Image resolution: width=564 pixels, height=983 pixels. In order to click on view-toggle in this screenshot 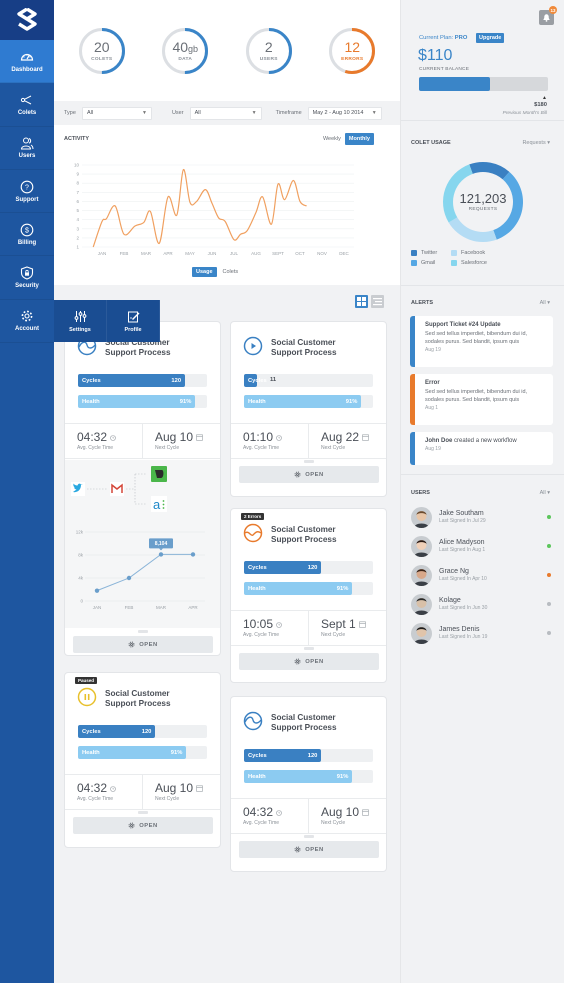, I will do `click(369, 301)`.